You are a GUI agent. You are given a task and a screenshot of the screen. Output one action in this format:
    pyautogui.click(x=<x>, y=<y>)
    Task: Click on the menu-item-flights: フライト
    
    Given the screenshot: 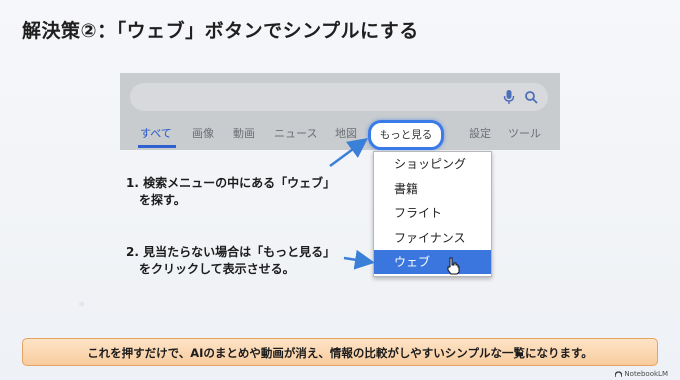 What is the action you would take?
    pyautogui.click(x=432, y=213)
    